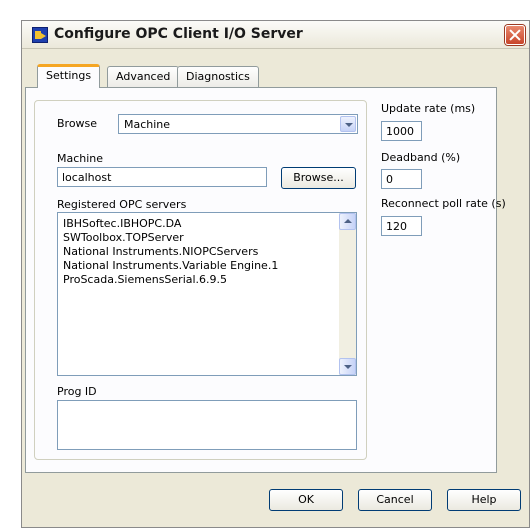 Image resolution: width=530 pixels, height=528 pixels. I want to click on browse-select: Machine, so click(238, 124).